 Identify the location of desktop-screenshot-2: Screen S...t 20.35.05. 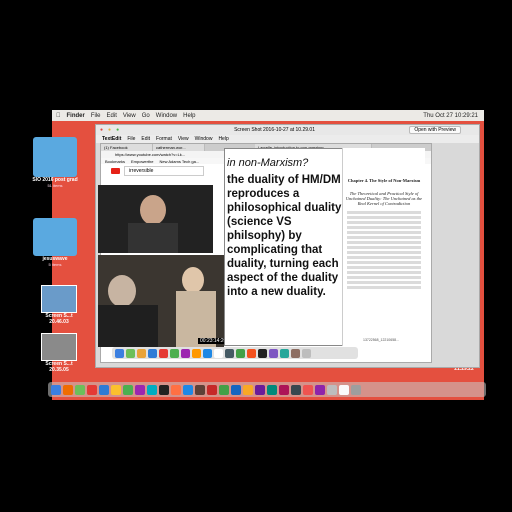
(59, 353).